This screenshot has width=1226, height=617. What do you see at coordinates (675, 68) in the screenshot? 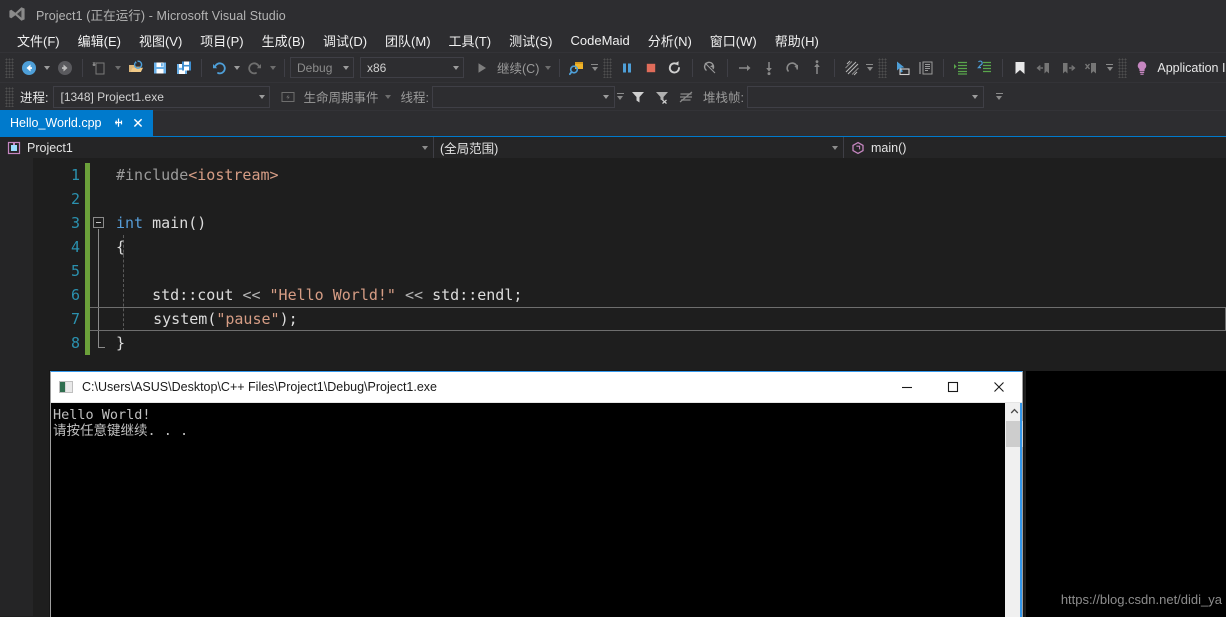
I see `restart-icon` at bounding box center [675, 68].